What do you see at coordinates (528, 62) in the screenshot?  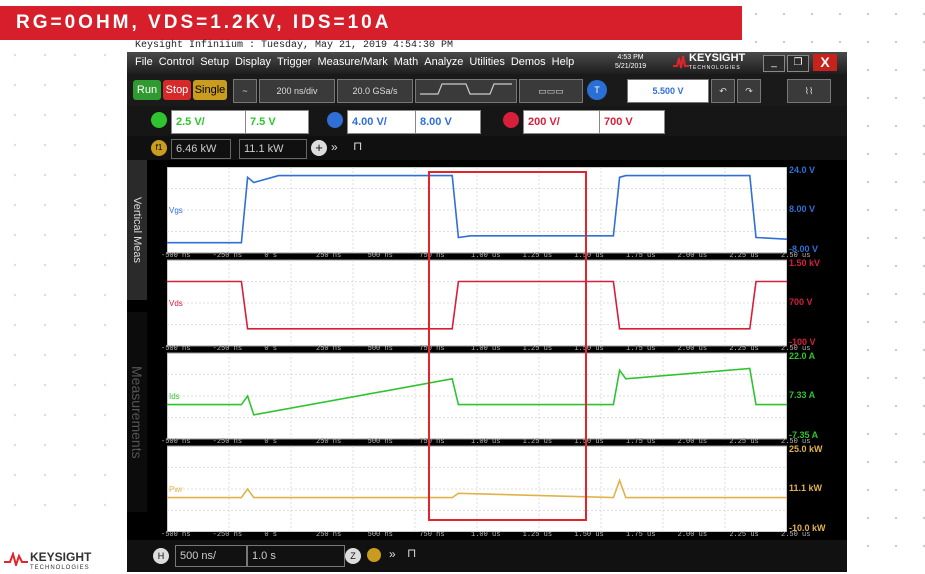 I see `menu-demos: Demos` at bounding box center [528, 62].